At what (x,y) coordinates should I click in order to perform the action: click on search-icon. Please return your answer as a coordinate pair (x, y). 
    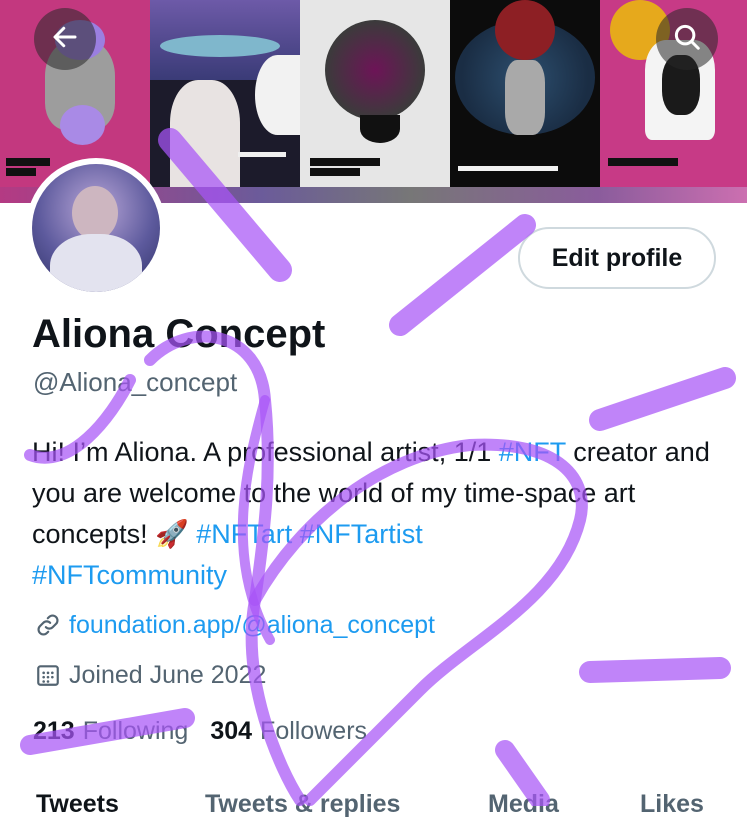
    Looking at the image, I should click on (687, 39).